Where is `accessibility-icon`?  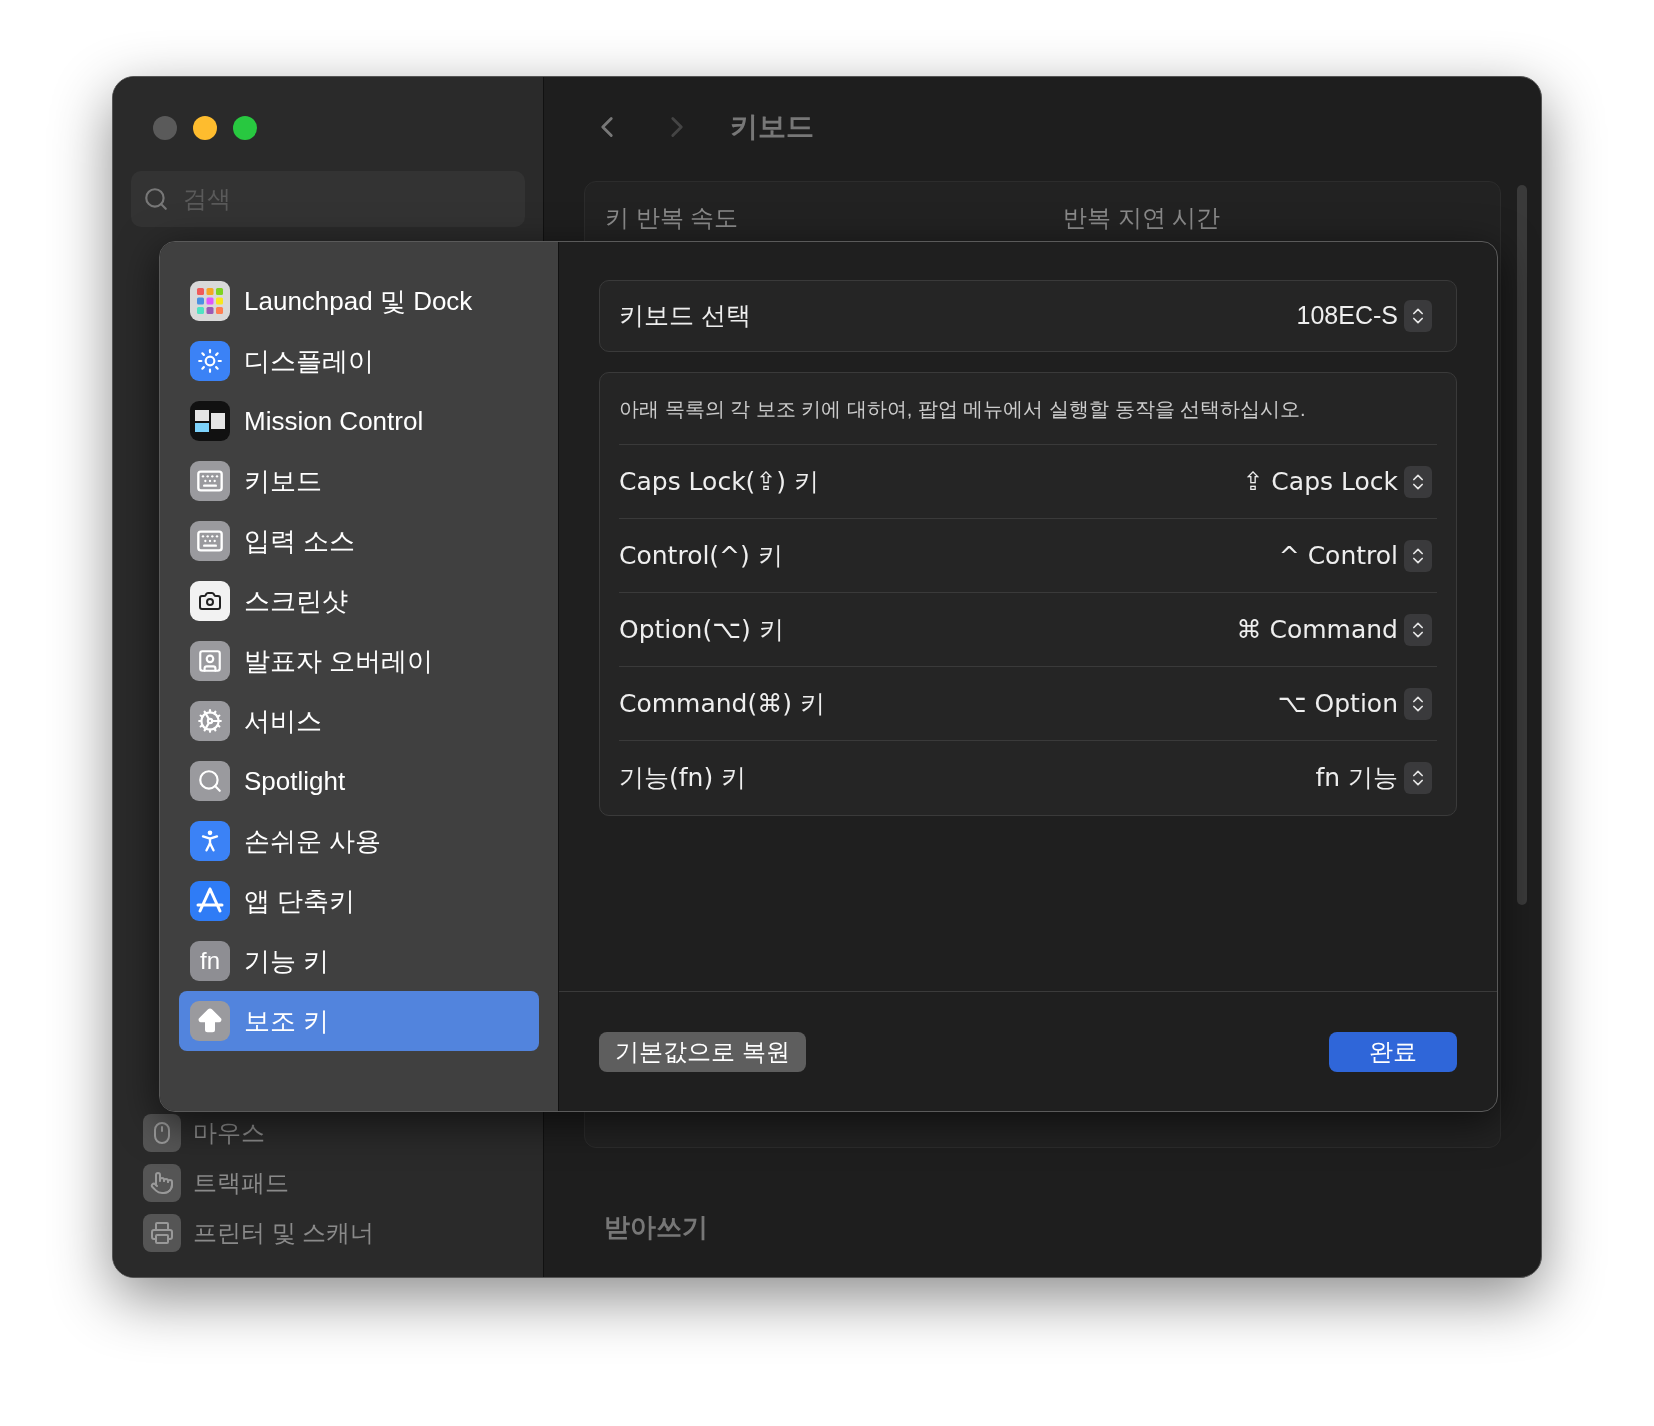
accessibility-icon is located at coordinates (210, 841).